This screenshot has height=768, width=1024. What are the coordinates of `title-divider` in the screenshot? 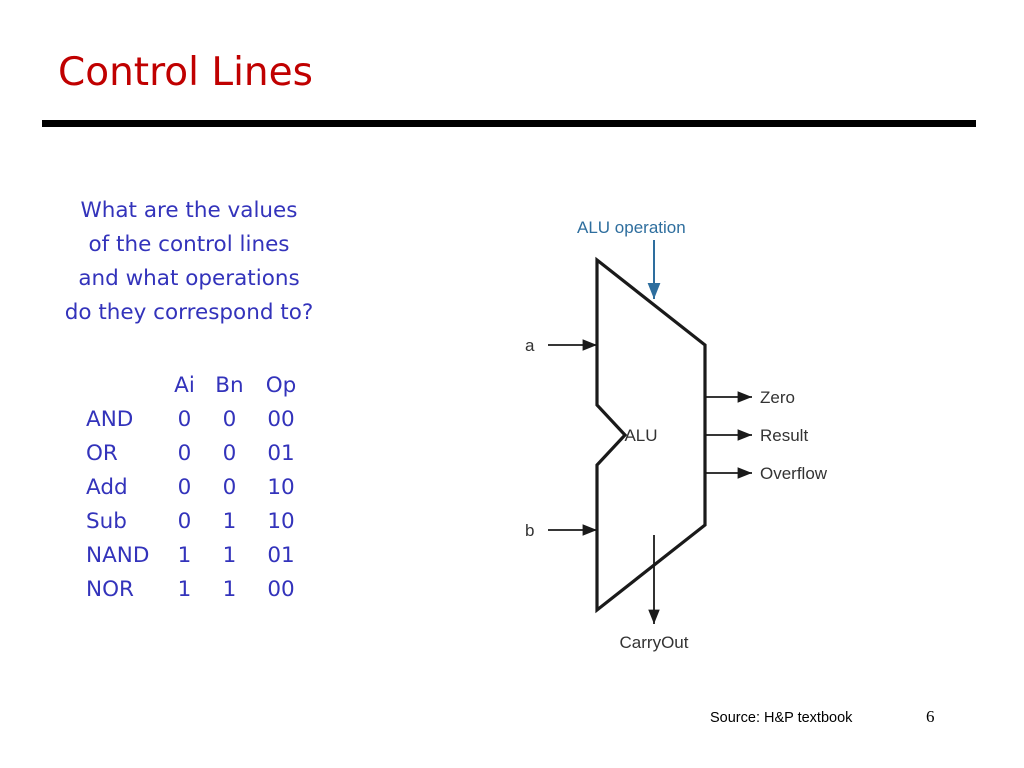 It's located at (509, 123).